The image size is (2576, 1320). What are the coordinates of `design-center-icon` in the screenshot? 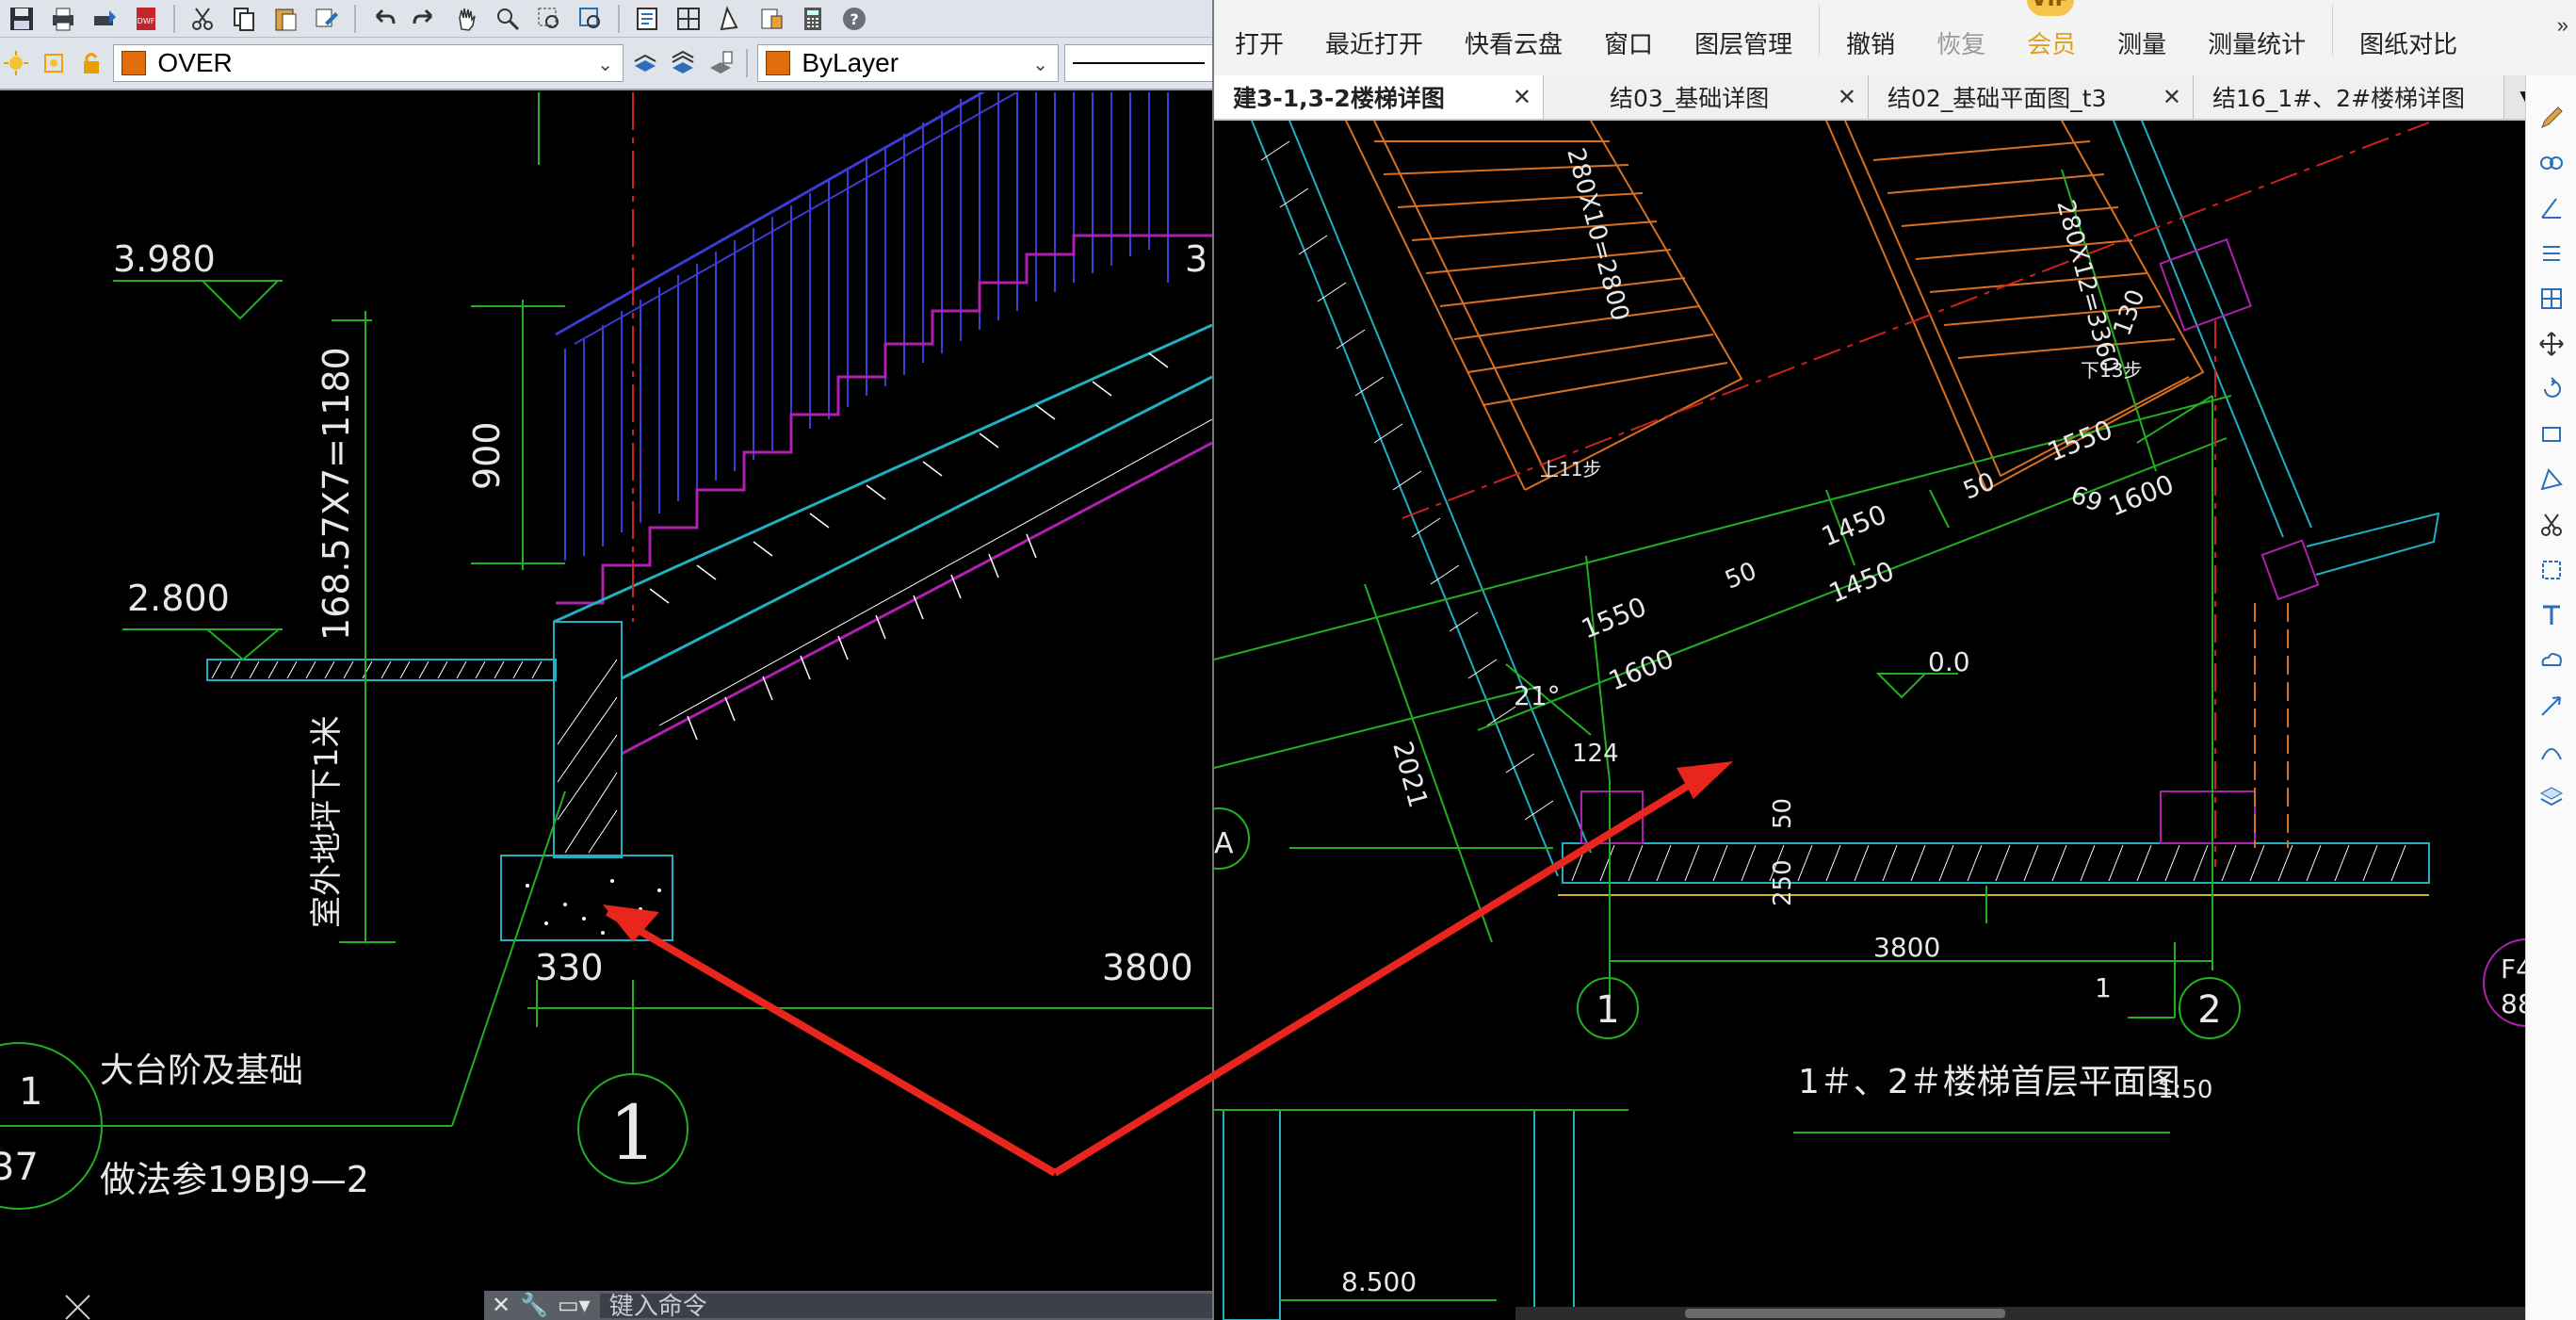 It's located at (688, 19).